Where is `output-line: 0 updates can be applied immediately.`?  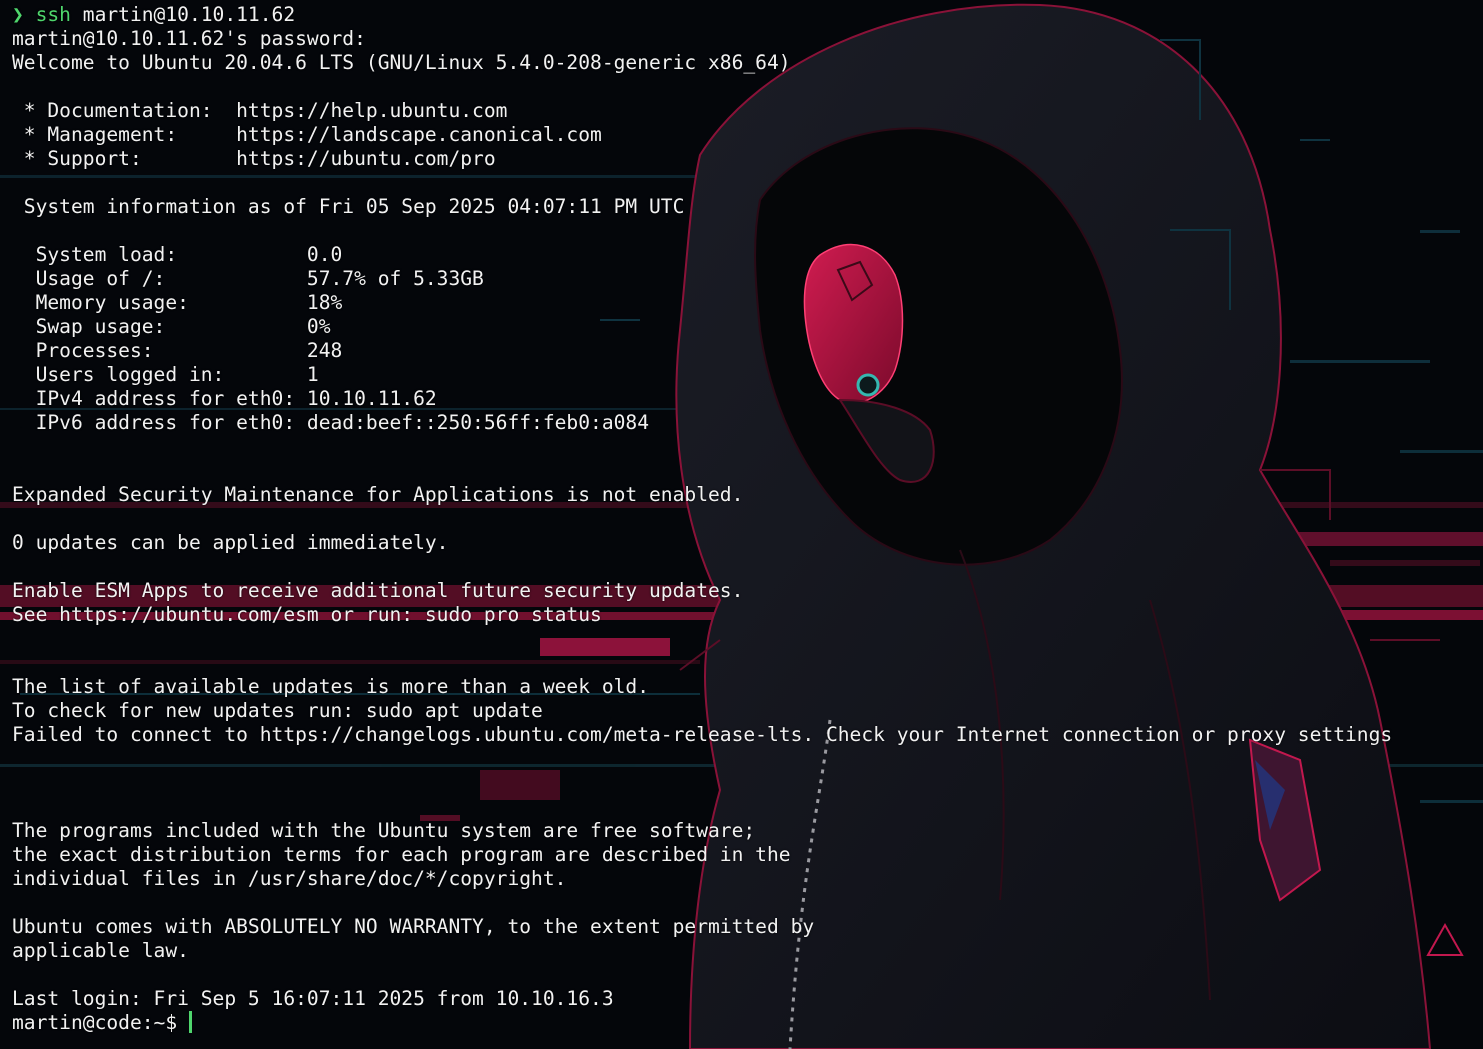 output-line: 0 updates can be applied immediately. is located at coordinates (230, 542).